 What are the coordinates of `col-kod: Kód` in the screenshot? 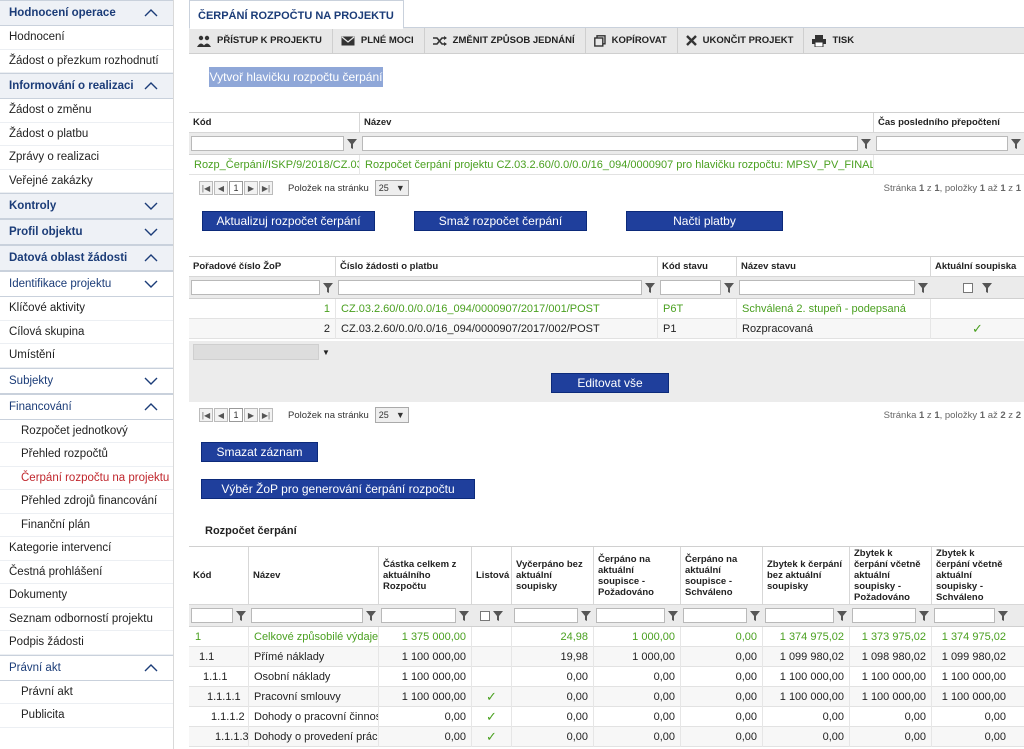 It's located at (274, 122).